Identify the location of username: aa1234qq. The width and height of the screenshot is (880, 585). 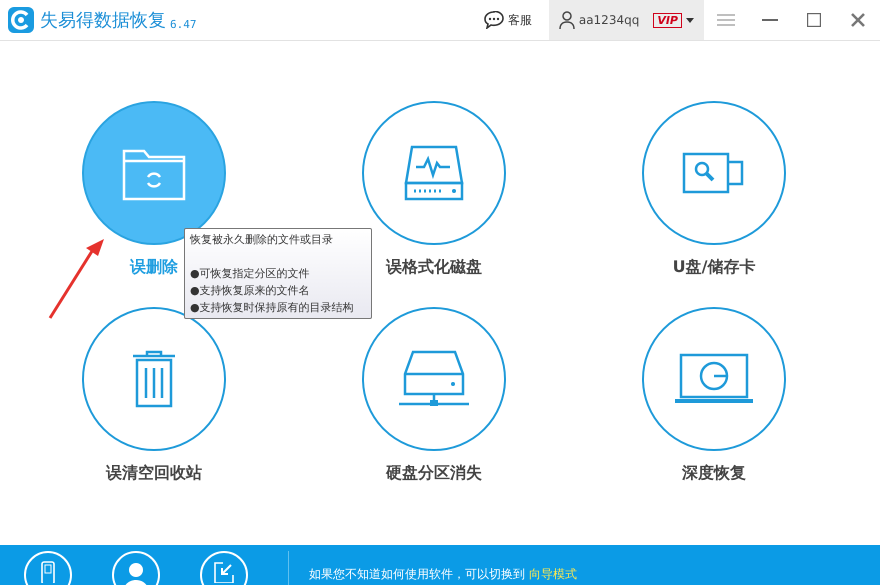
(609, 20).